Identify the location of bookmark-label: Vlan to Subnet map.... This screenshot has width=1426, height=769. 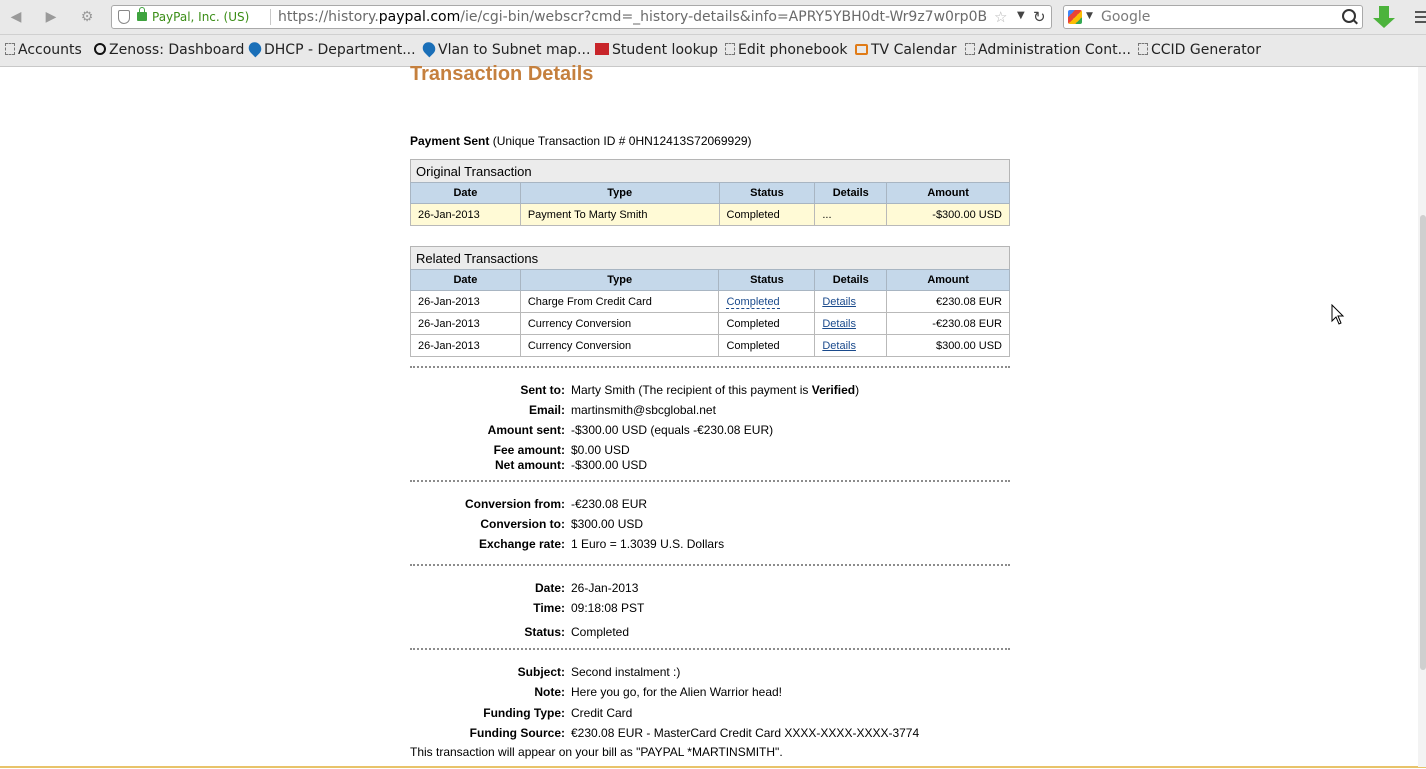
(514, 50).